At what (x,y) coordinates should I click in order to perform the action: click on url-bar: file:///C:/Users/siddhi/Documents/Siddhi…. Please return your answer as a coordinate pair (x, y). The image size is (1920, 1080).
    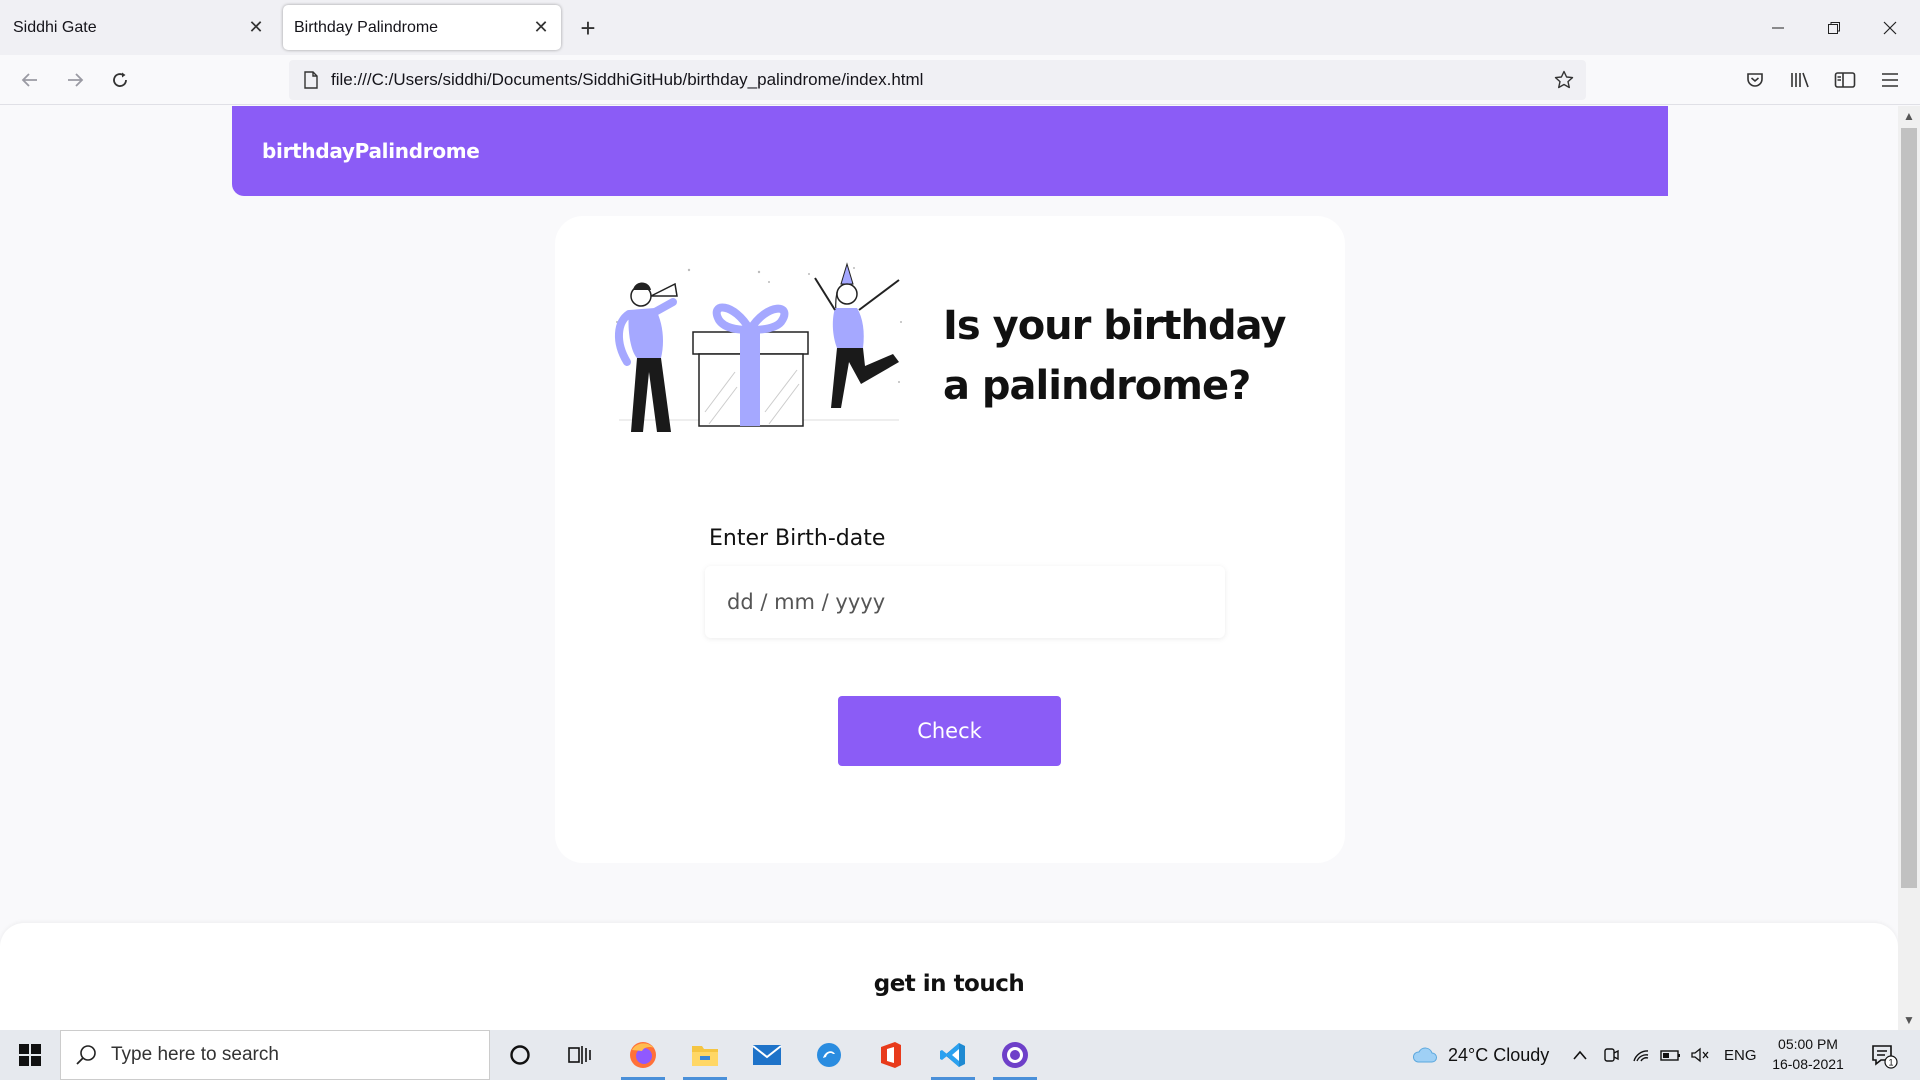
    Looking at the image, I should click on (937, 80).